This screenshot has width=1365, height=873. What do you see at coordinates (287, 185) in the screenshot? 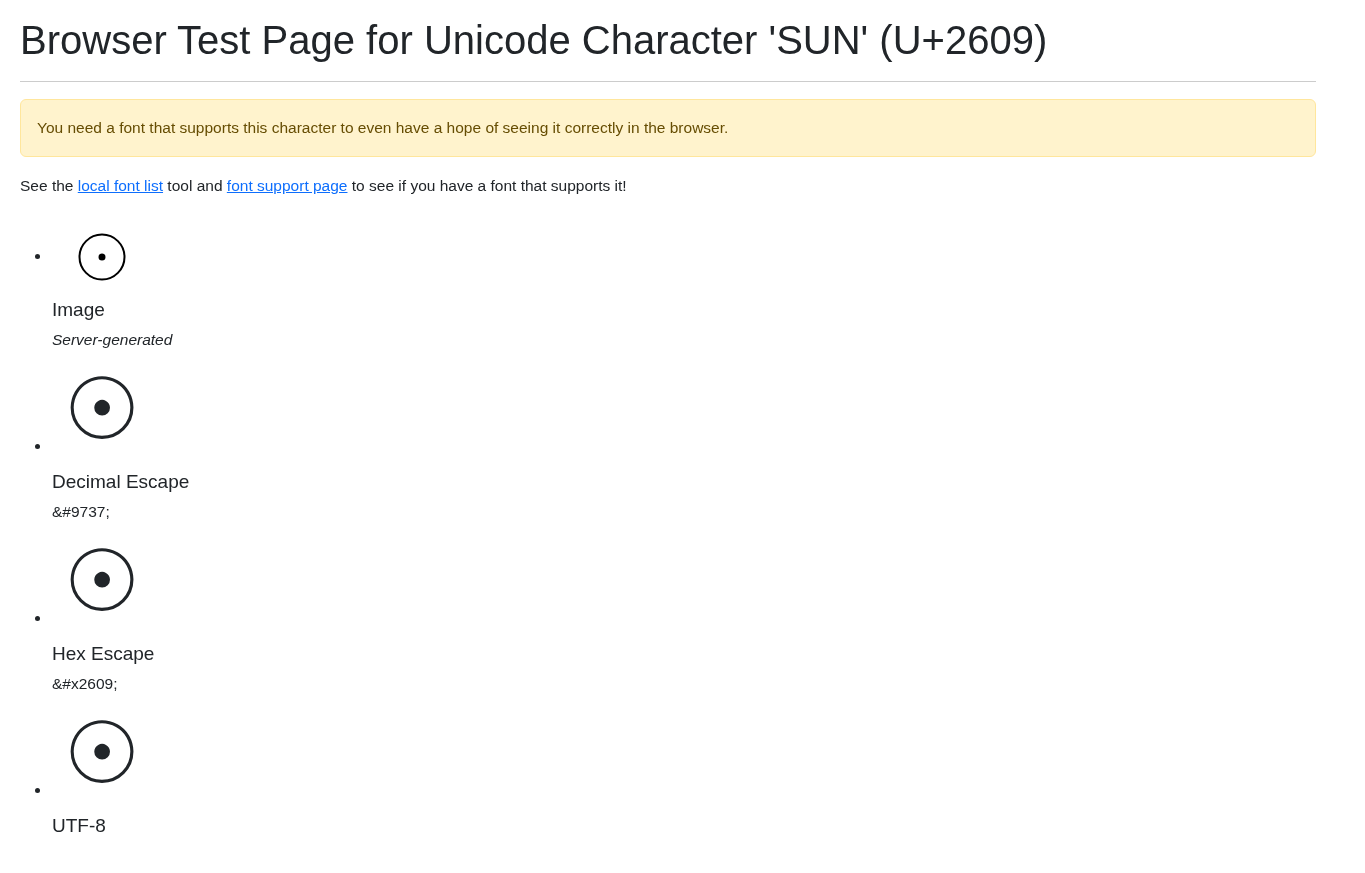
I see `font-support-page-link: font support page` at bounding box center [287, 185].